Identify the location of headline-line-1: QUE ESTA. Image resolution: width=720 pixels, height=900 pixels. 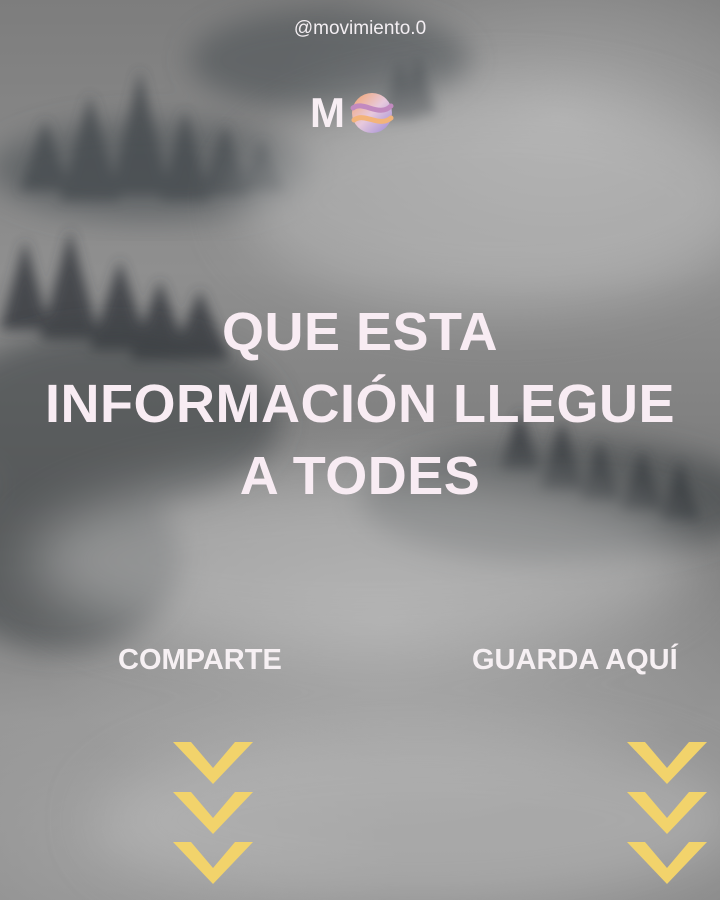
(360, 332).